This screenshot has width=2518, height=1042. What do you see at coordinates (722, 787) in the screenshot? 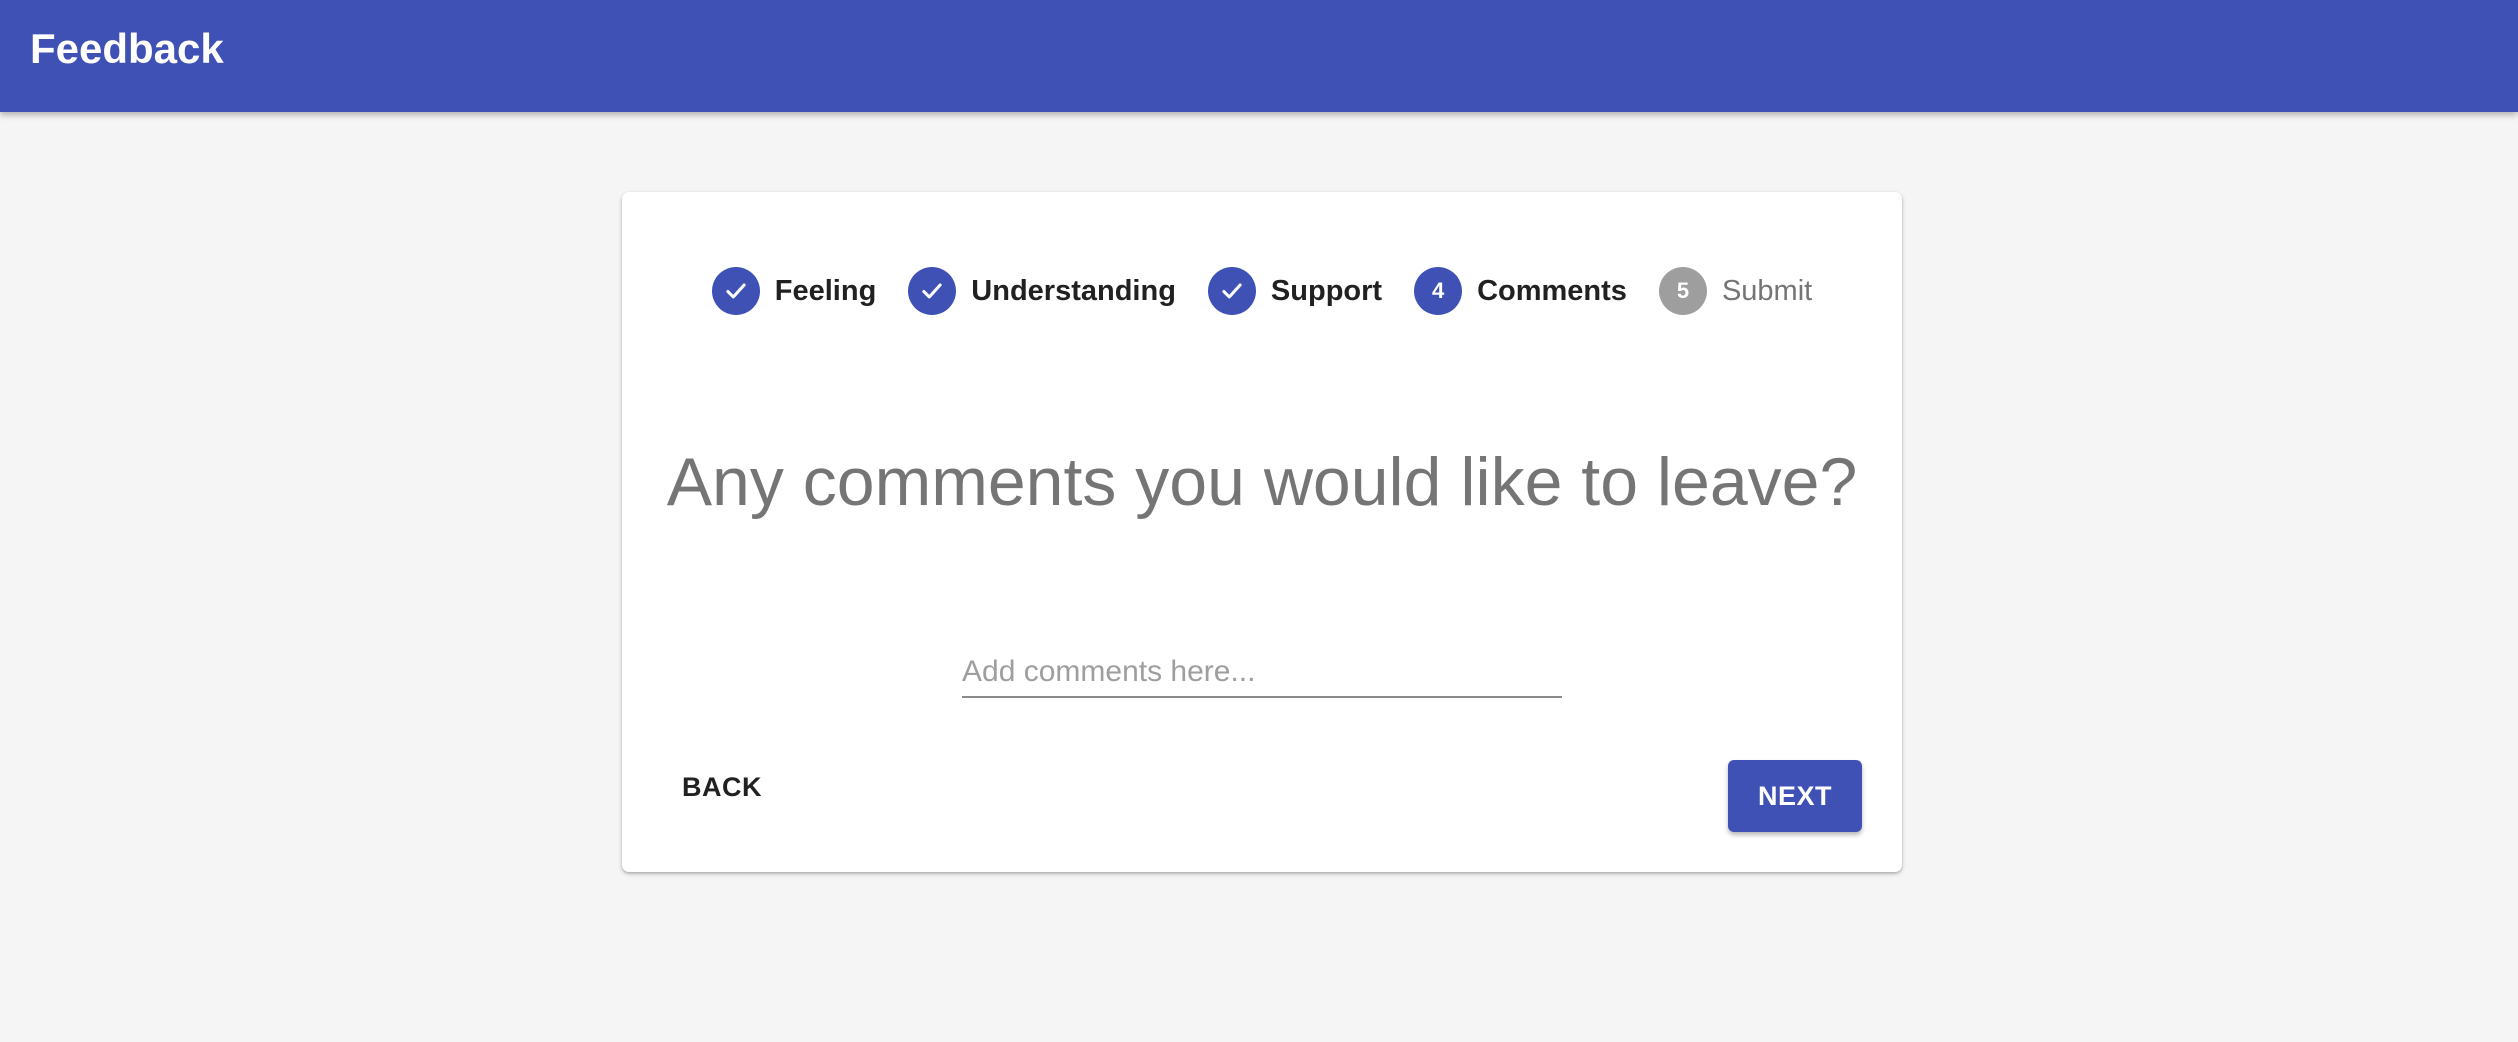
I see `back-button: BACK` at bounding box center [722, 787].